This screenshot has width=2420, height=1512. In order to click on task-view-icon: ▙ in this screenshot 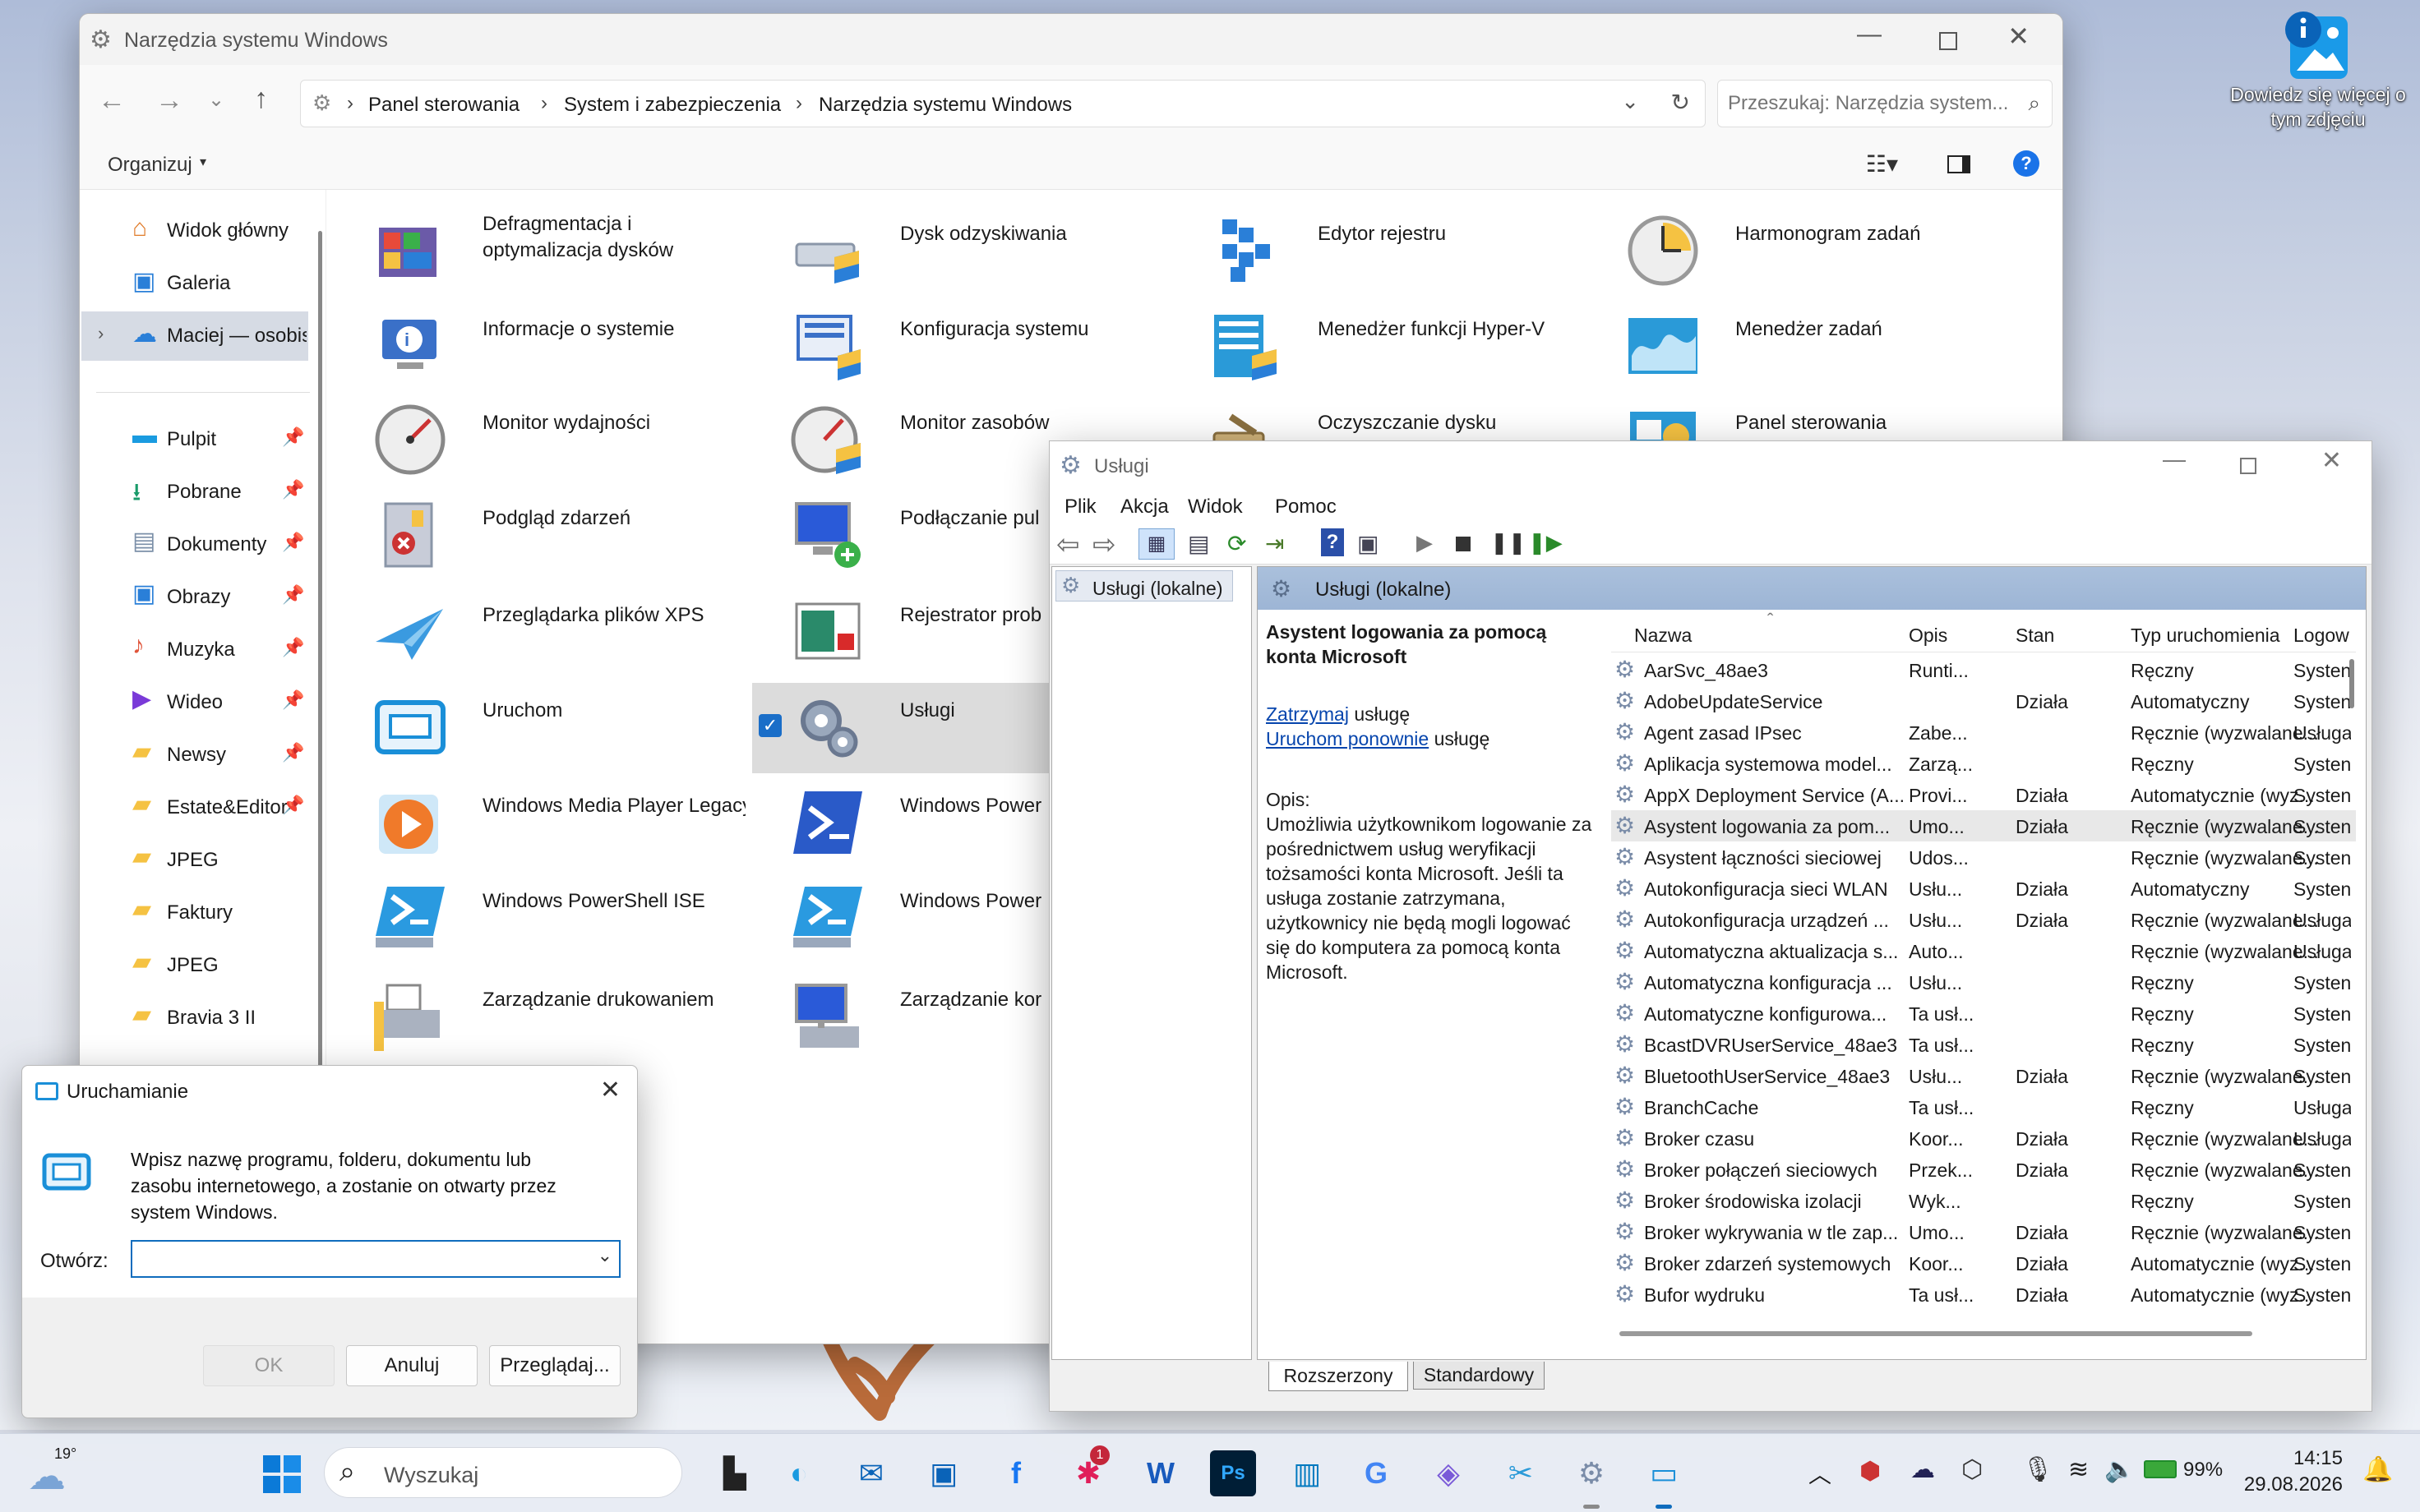, I will do `click(735, 1473)`.